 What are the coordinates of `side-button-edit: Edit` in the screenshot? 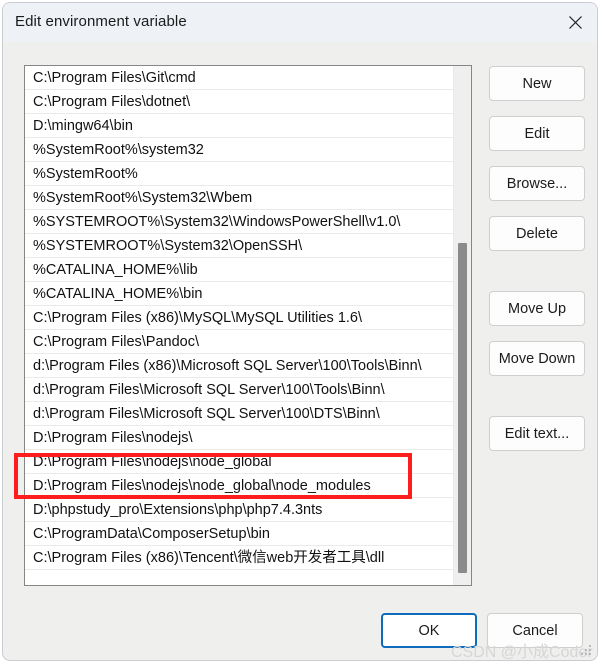 It's located at (537, 133).